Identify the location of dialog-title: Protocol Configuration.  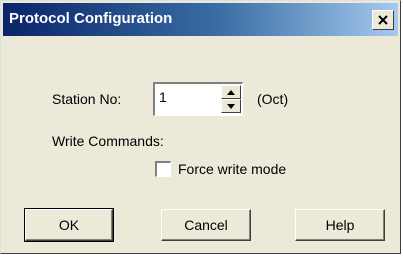
(91, 18).